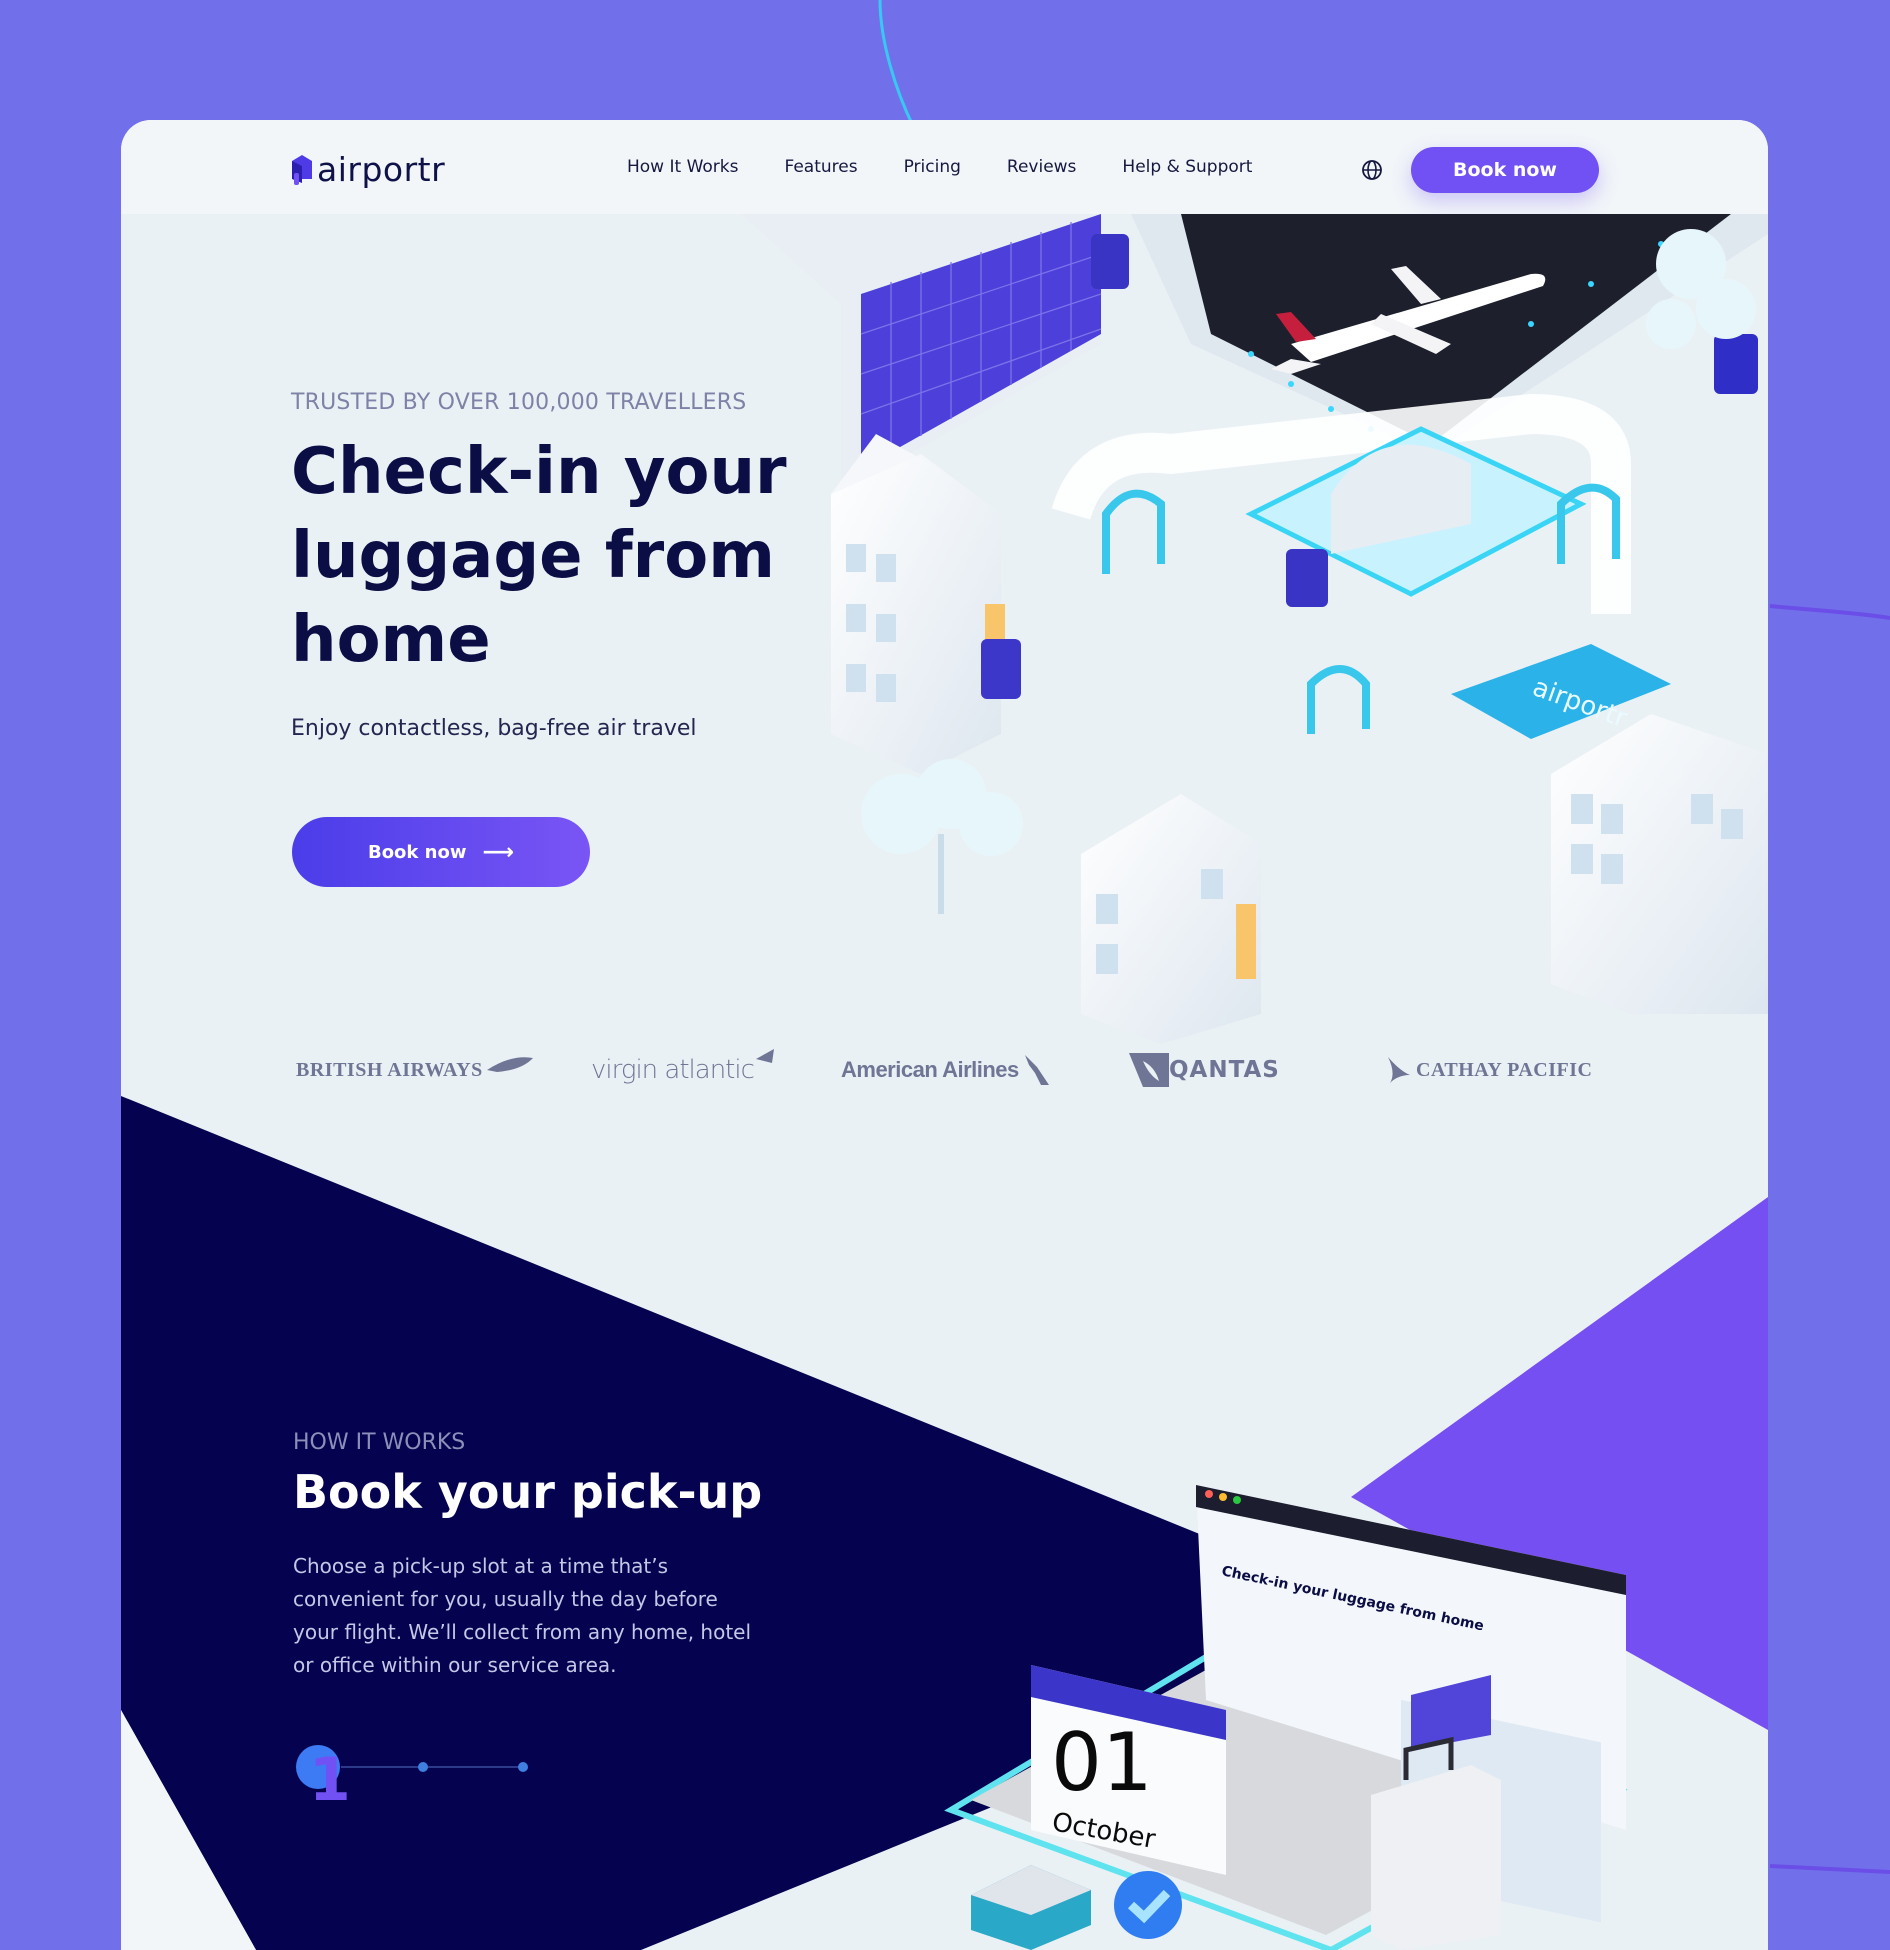  Describe the element at coordinates (412, 1780) in the screenshot. I see `step-indicator: 1` at that location.